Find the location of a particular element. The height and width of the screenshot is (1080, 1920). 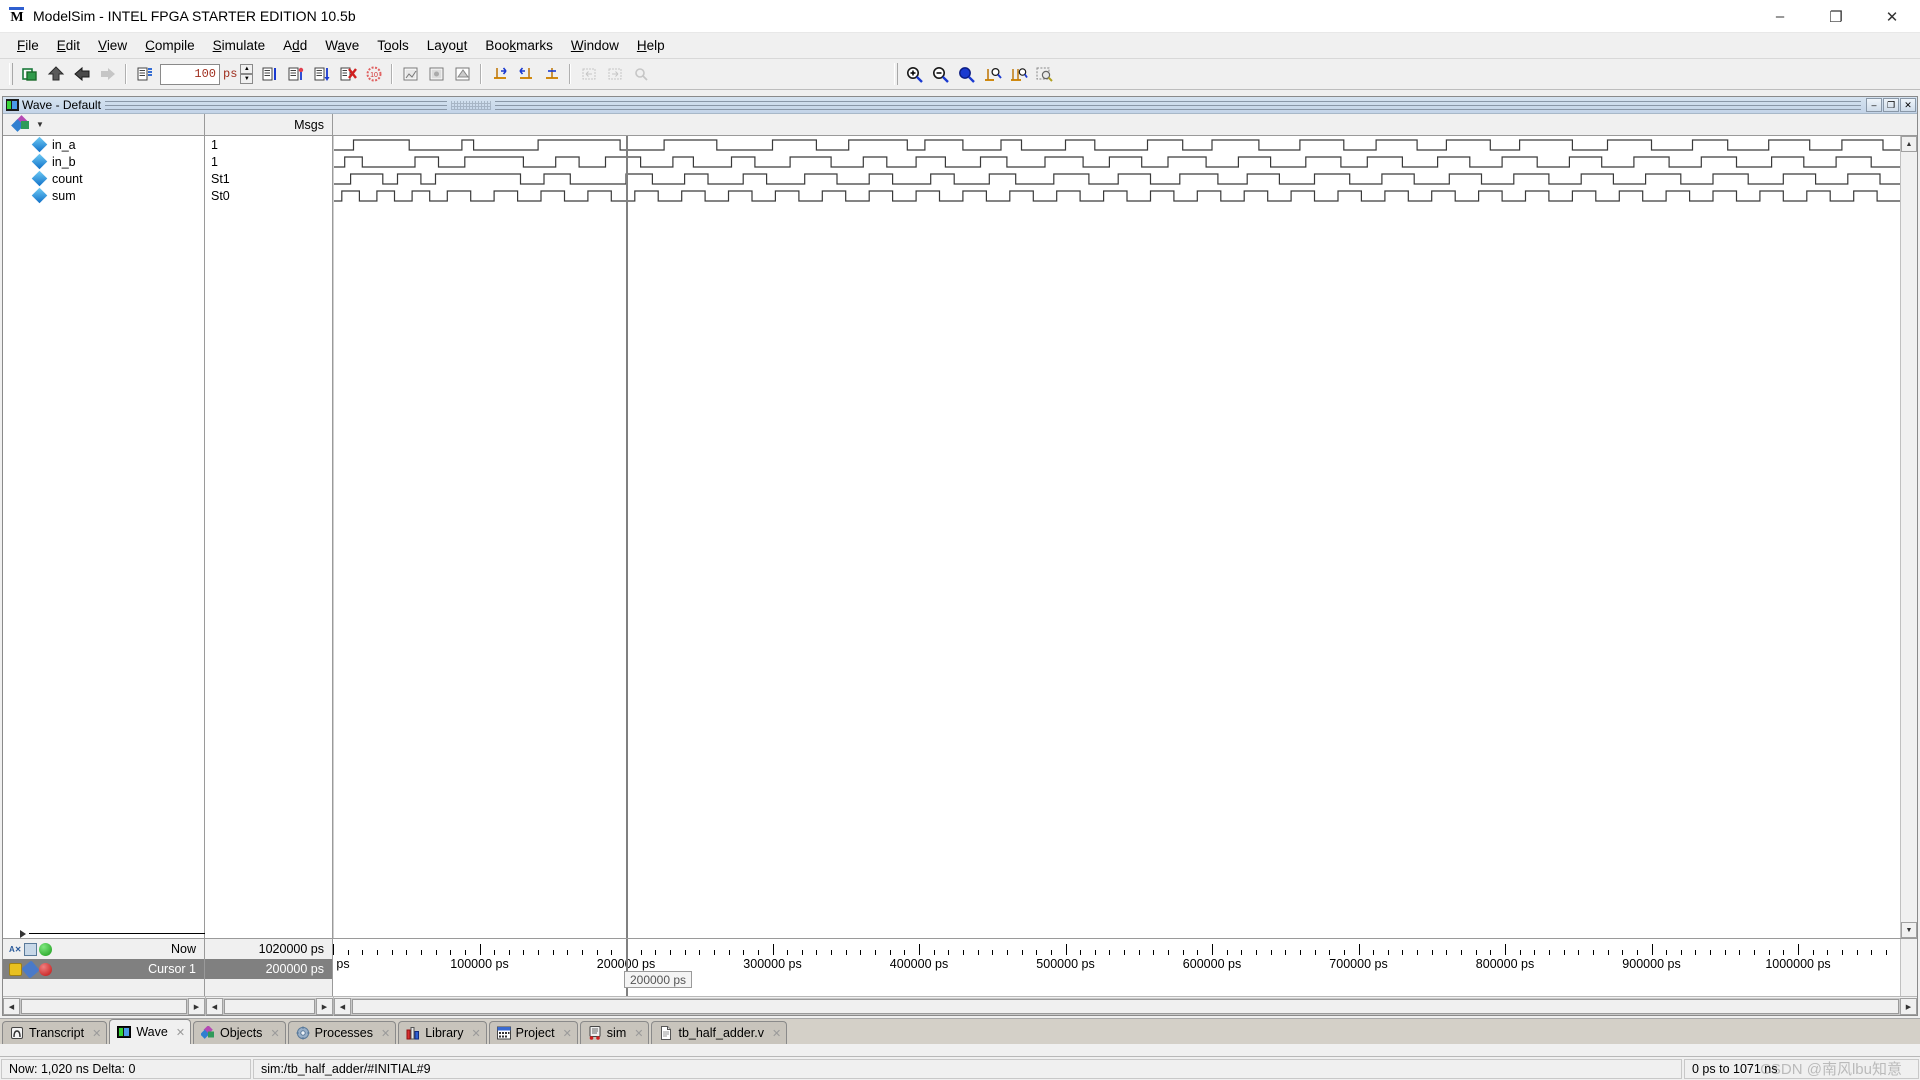

menu-edit: Edit is located at coordinates (68, 45).